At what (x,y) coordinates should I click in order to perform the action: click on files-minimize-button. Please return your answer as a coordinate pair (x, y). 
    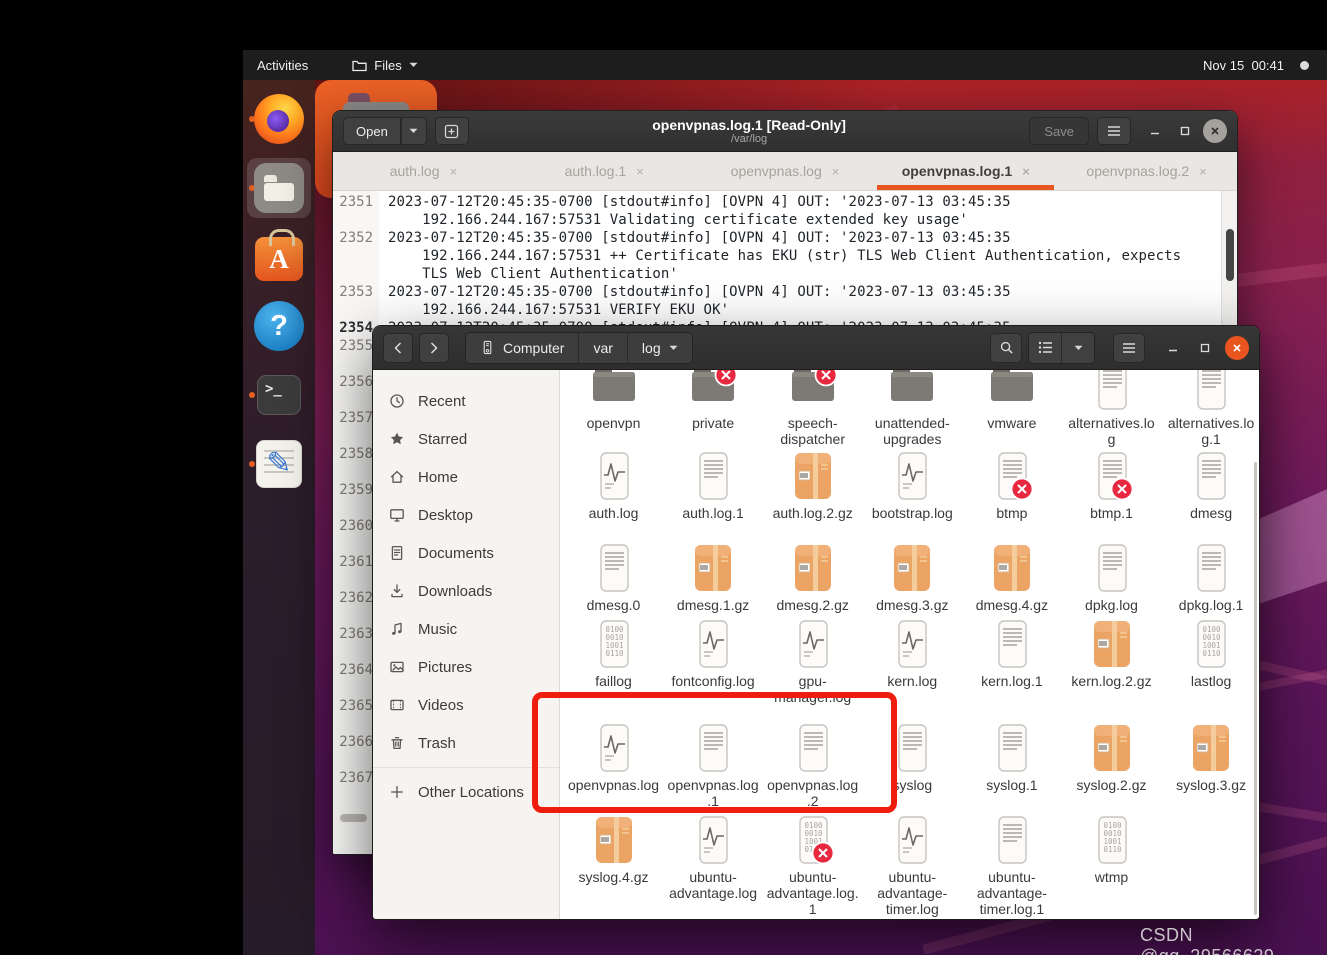
    Looking at the image, I should click on (1173, 348).